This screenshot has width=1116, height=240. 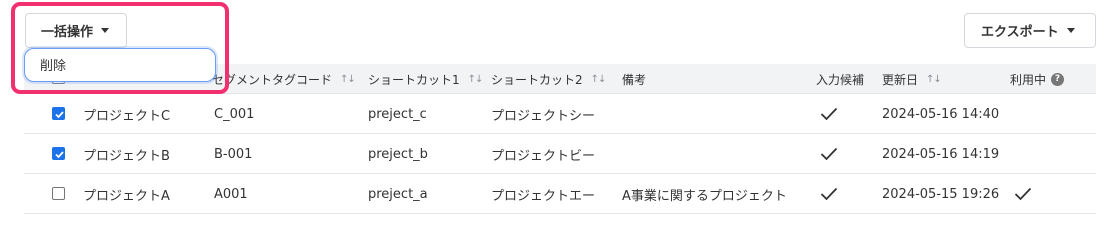 I want to click on column-header-segment-tag-code: セグメントタグコード ↑↓, so click(x=284, y=79).